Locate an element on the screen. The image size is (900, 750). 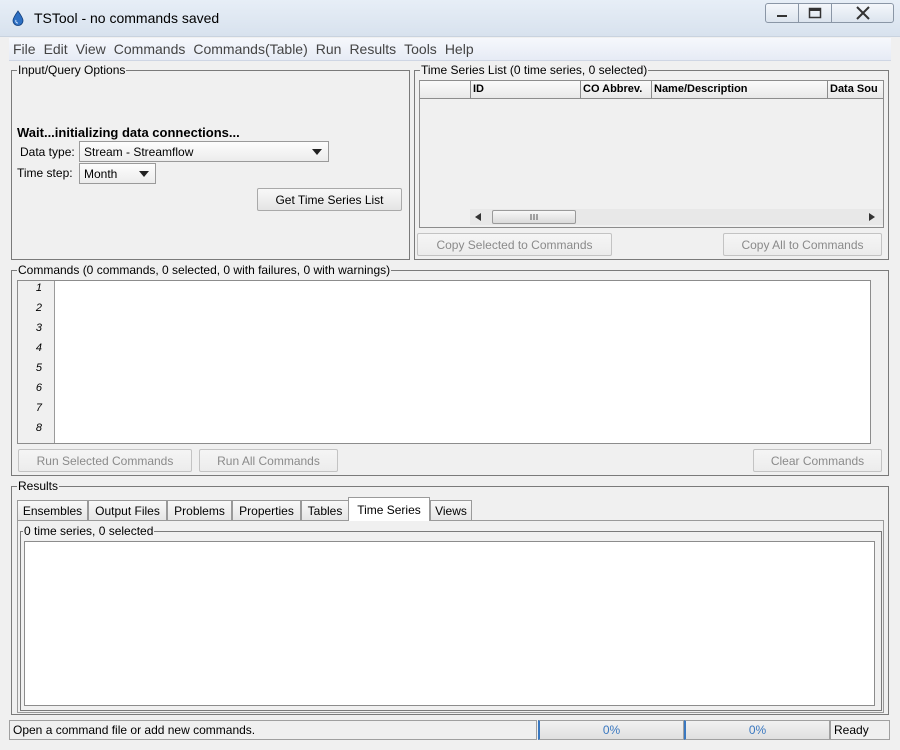
close-button is located at coordinates (862, 13).